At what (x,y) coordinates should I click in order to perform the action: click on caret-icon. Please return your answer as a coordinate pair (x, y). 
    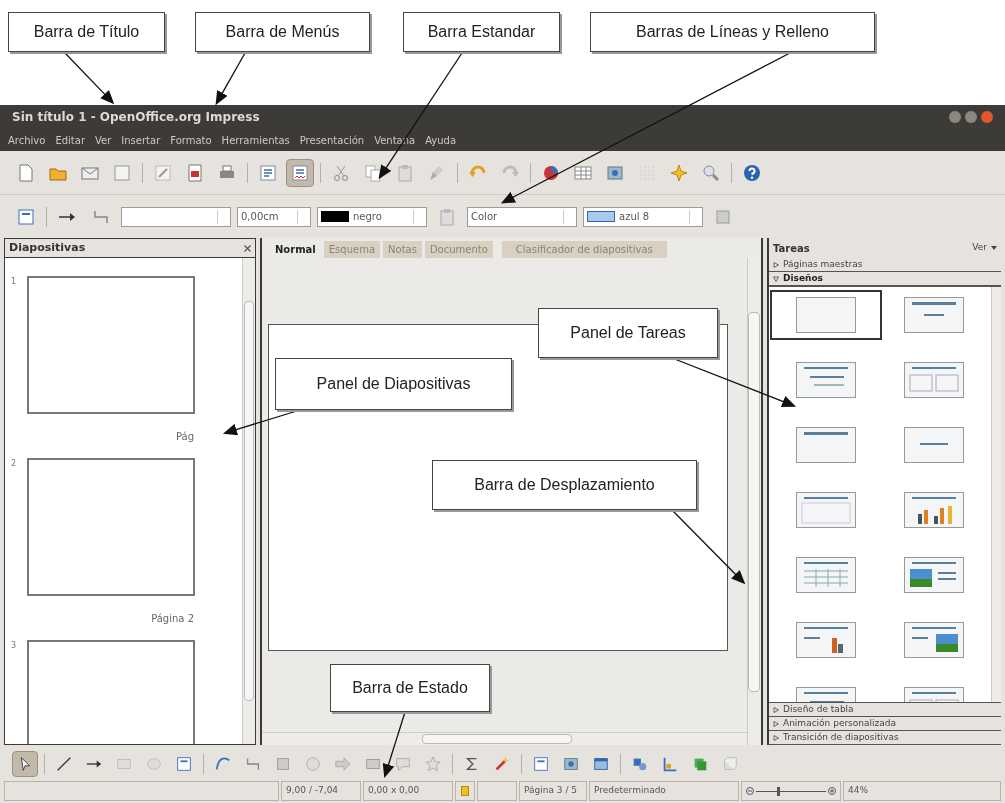
    Looking at the image, I should click on (994, 248).